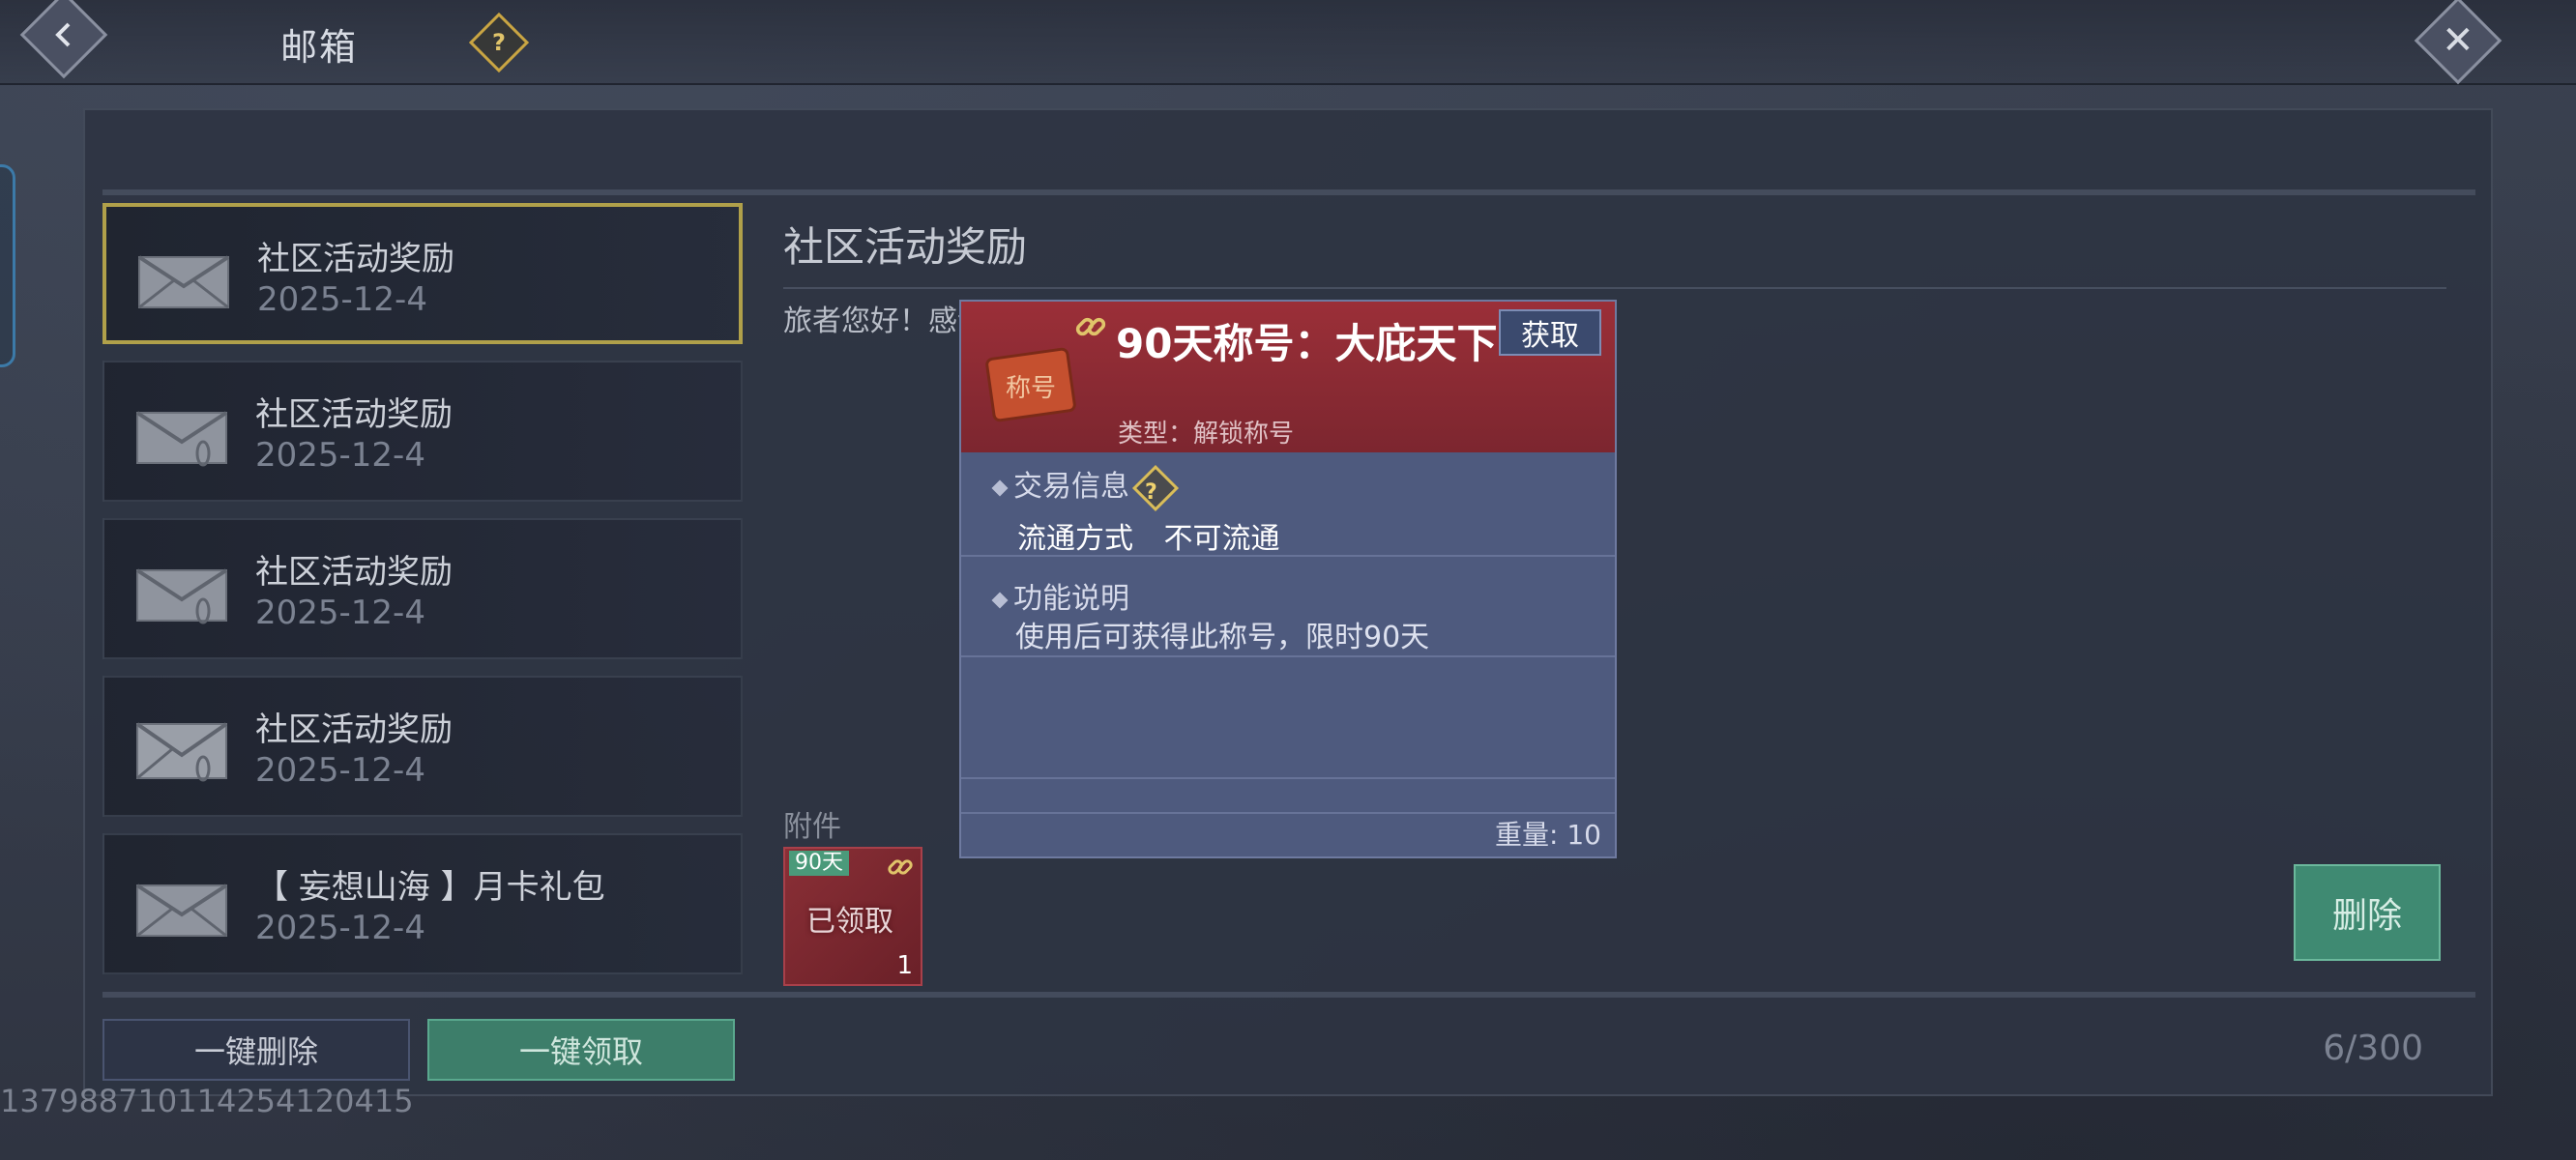 Image resolution: width=2576 pixels, height=1160 pixels. Describe the element at coordinates (63, 34) in the screenshot. I see `chevron-left-icon` at that location.